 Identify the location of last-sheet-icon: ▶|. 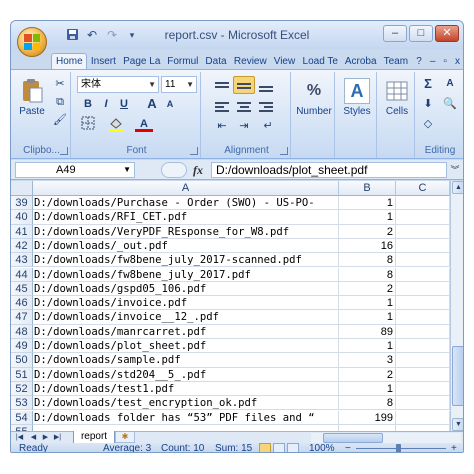
(57, 438).